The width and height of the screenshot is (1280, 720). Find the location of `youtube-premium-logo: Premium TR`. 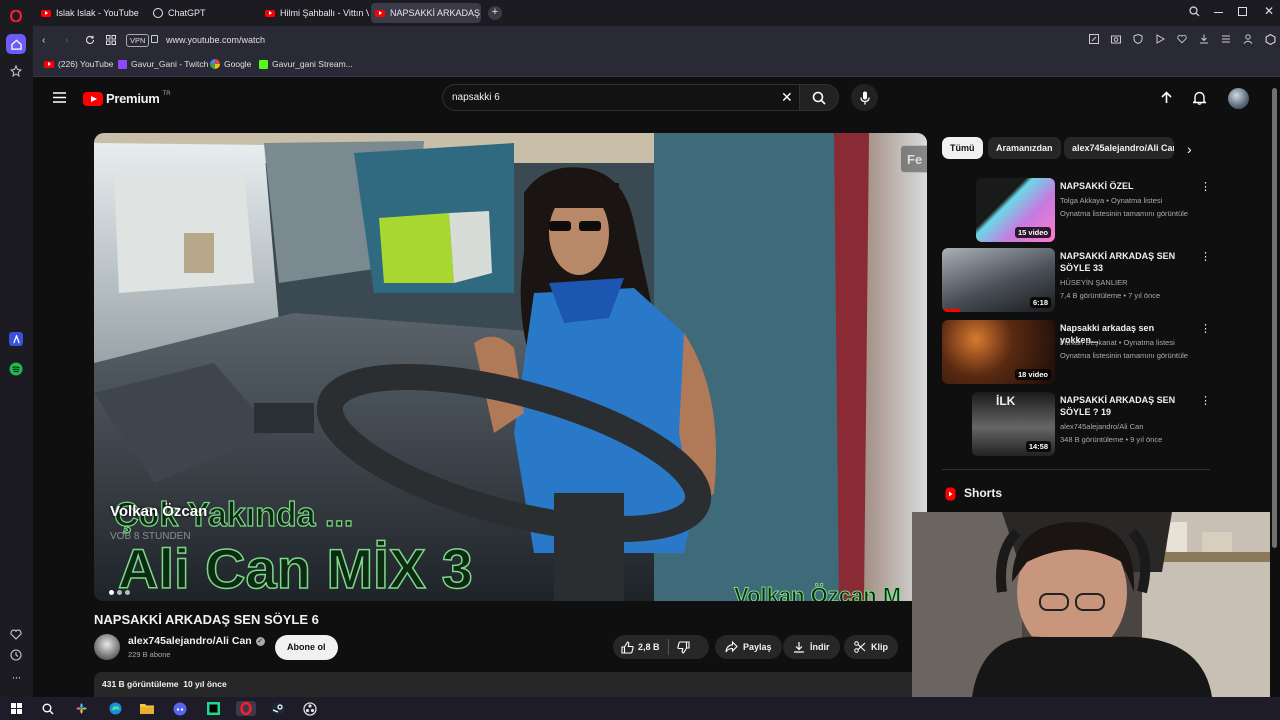

youtube-premium-logo: Premium TR is located at coordinates (127, 98).